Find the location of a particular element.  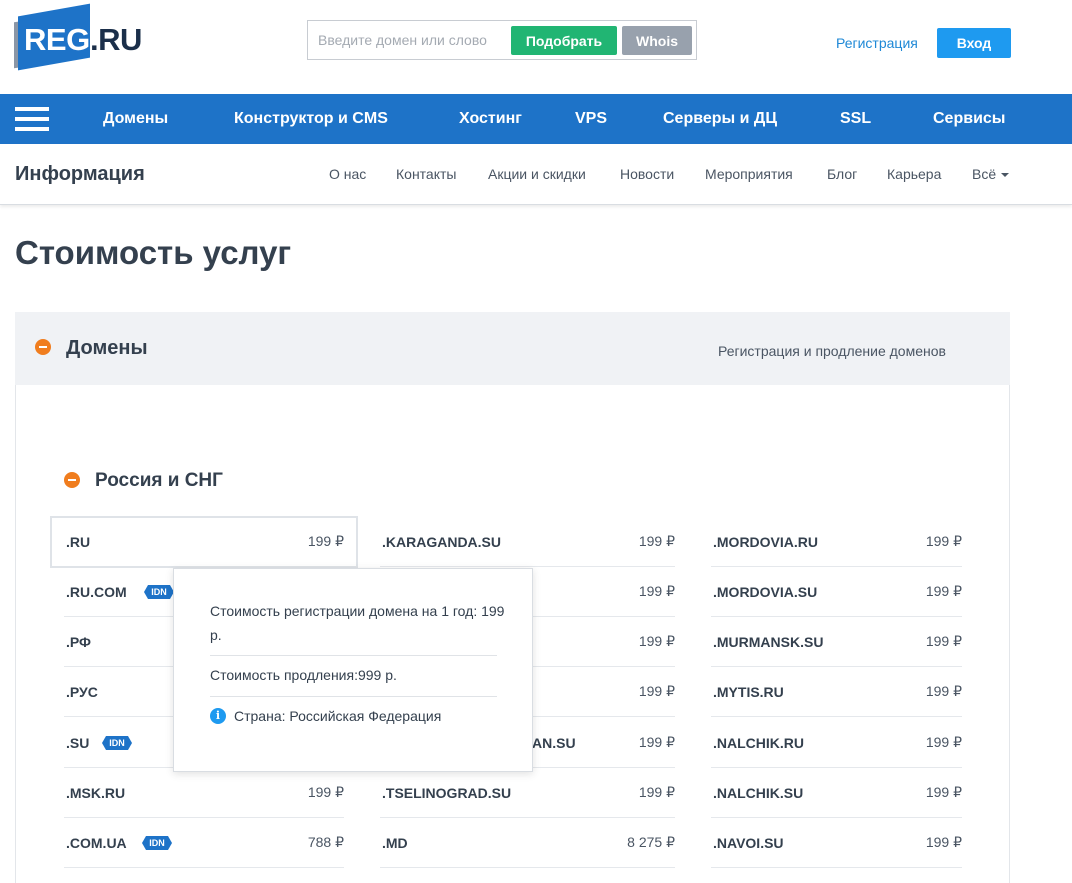

domain-name: .РФ is located at coordinates (78, 642).